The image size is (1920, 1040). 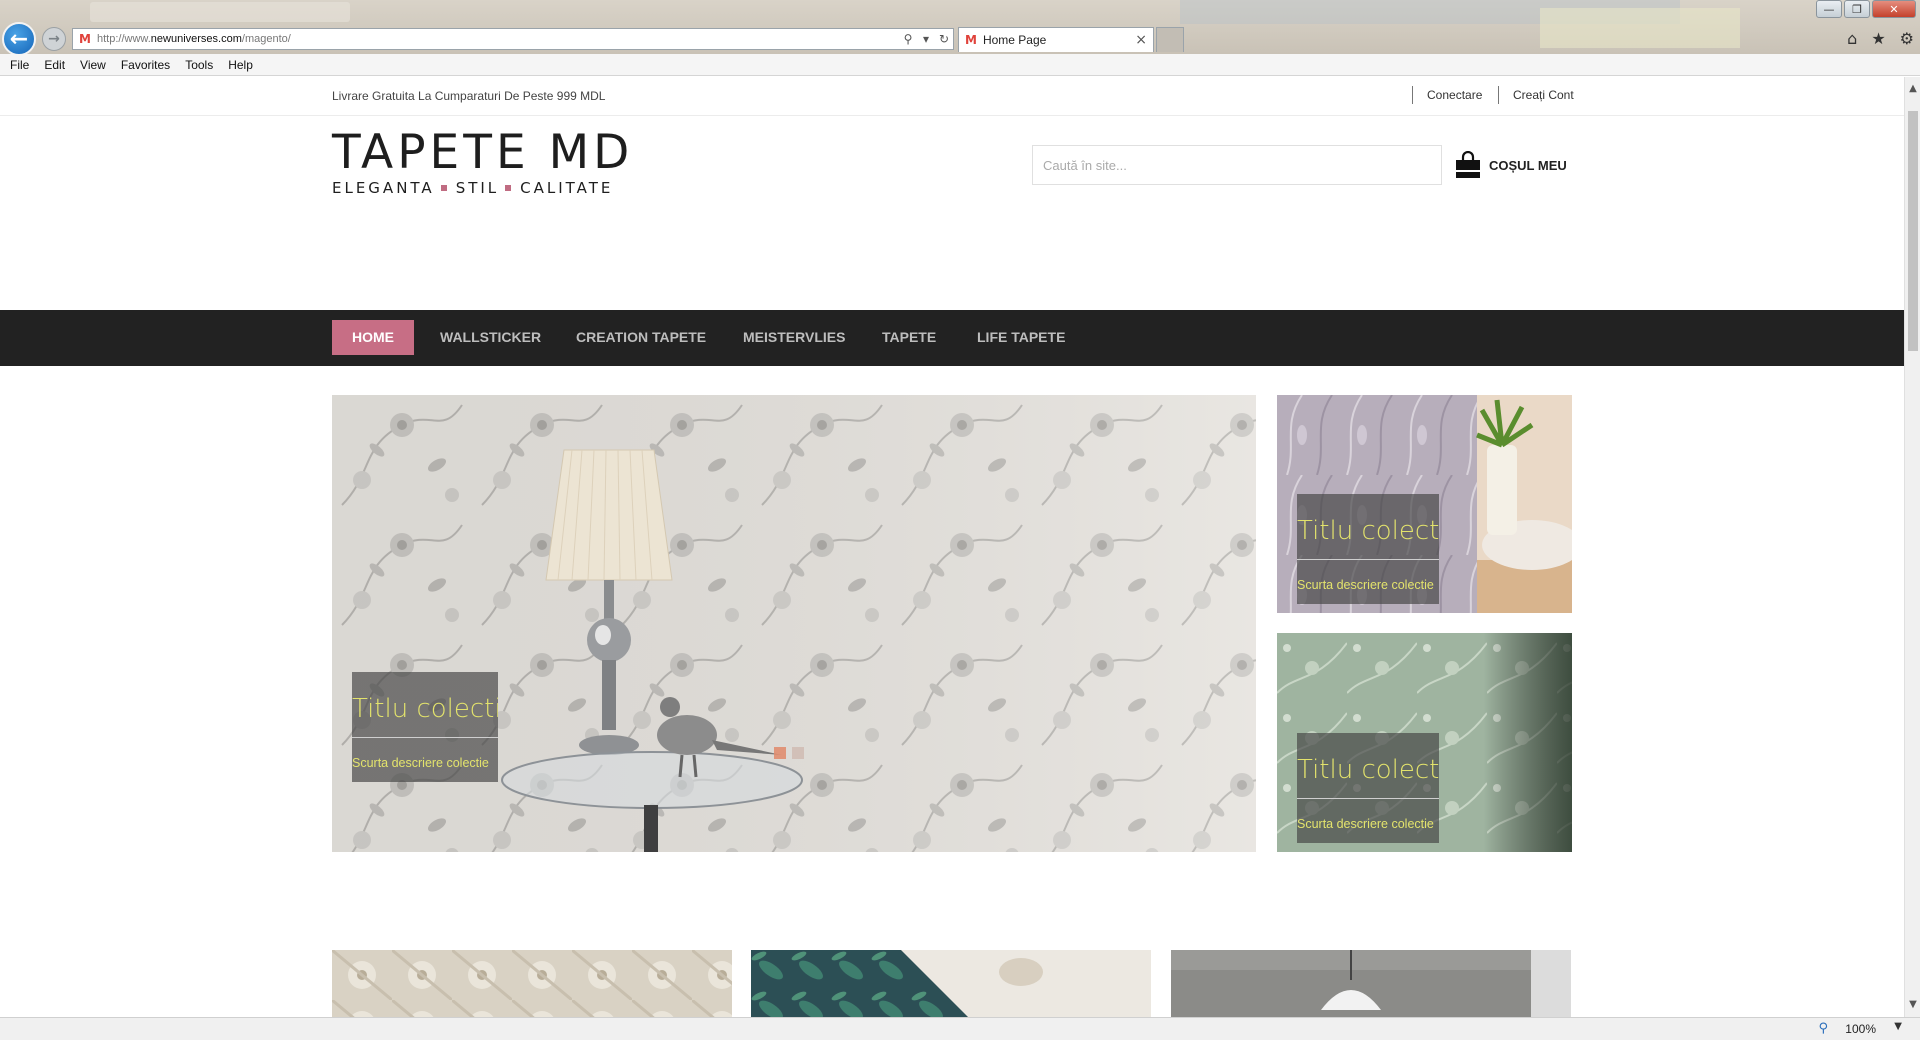 What do you see at coordinates (641, 337) in the screenshot?
I see `nav-creation-tapete: CREATION TAPETE` at bounding box center [641, 337].